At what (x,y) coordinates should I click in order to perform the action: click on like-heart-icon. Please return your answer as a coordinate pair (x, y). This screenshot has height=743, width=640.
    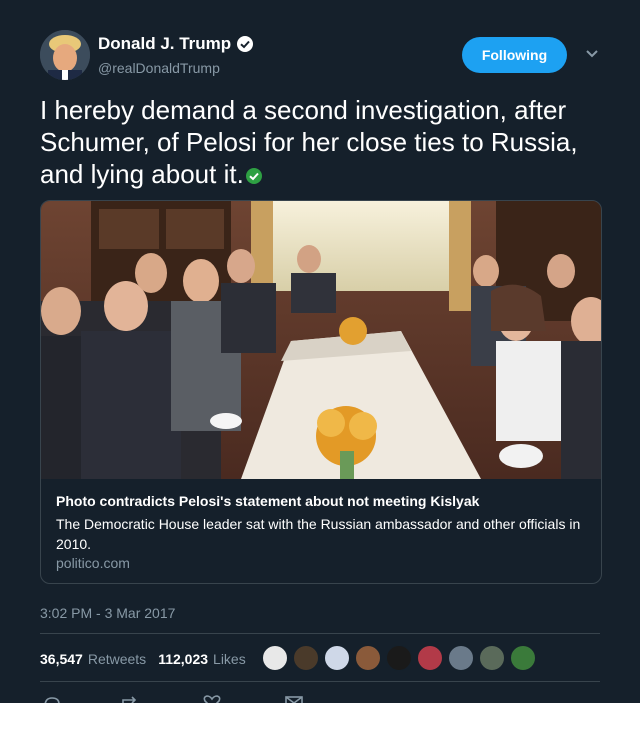
    Looking at the image, I should click on (212, 699).